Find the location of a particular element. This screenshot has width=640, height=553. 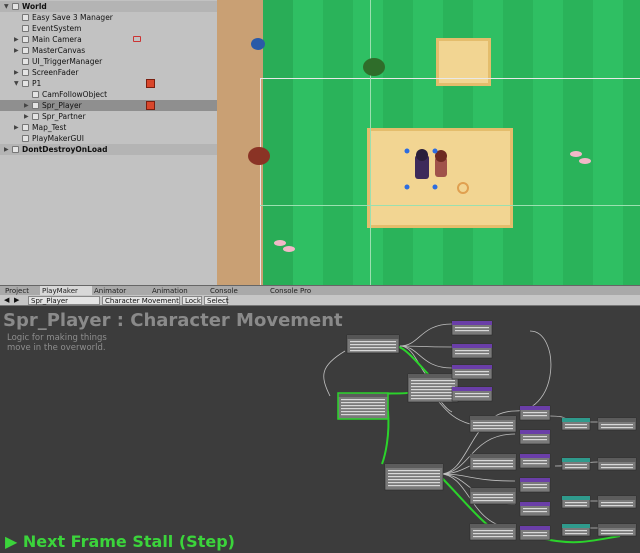

state-node-body is located at coordinates (433, 388).